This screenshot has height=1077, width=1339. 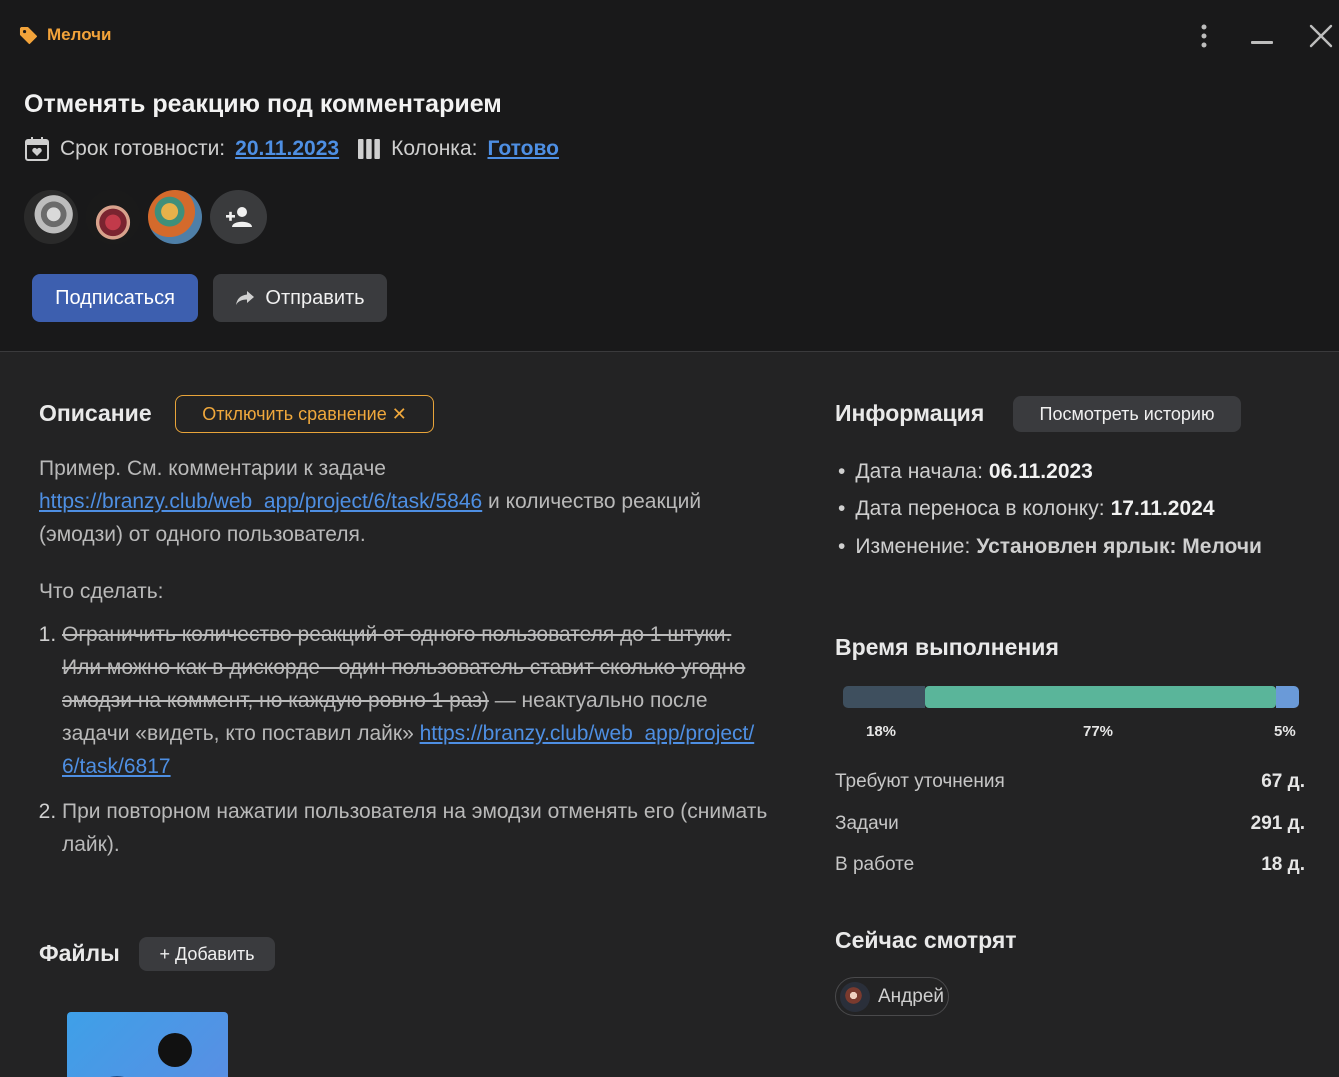 I want to click on tag-icon, so click(x=28, y=35).